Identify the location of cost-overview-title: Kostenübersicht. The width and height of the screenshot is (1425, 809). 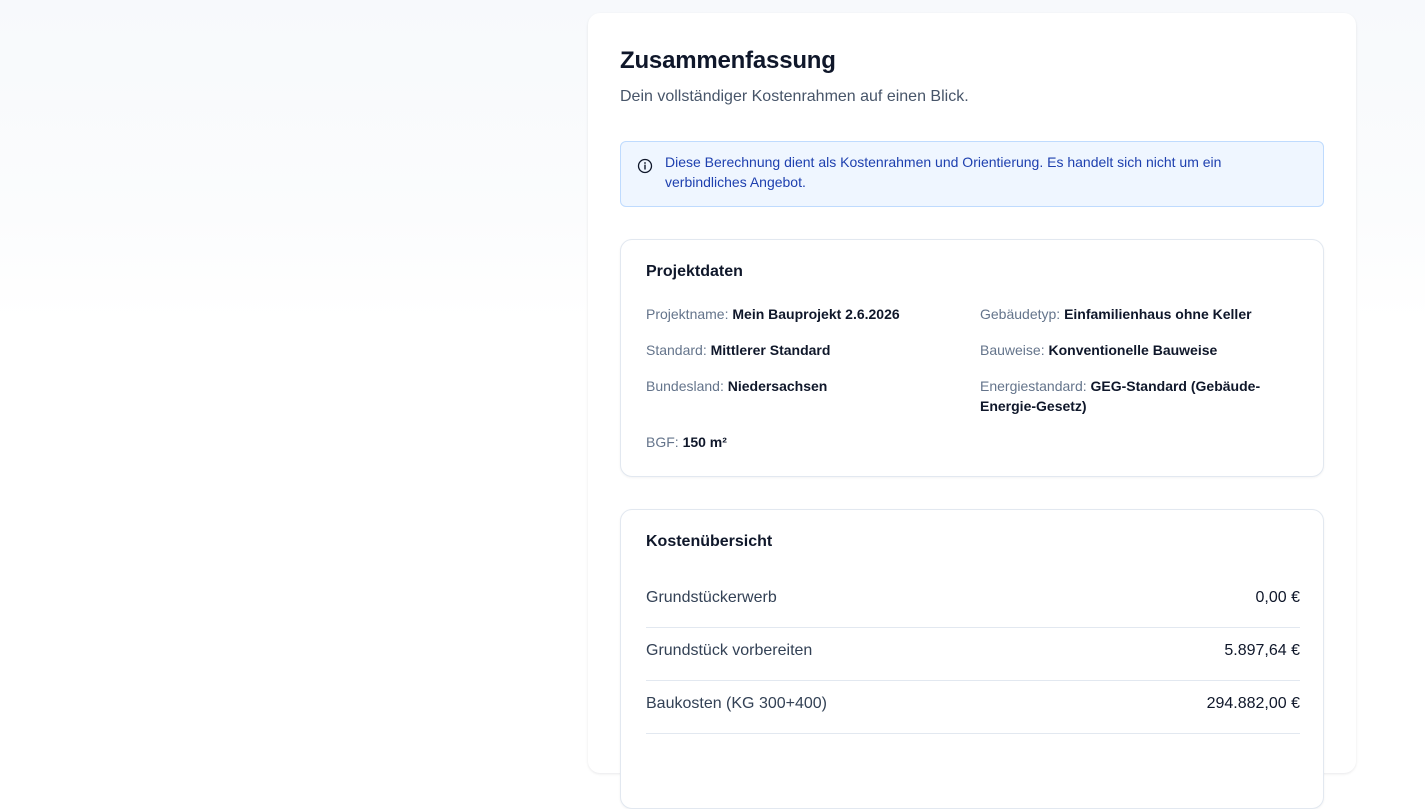
(709, 541).